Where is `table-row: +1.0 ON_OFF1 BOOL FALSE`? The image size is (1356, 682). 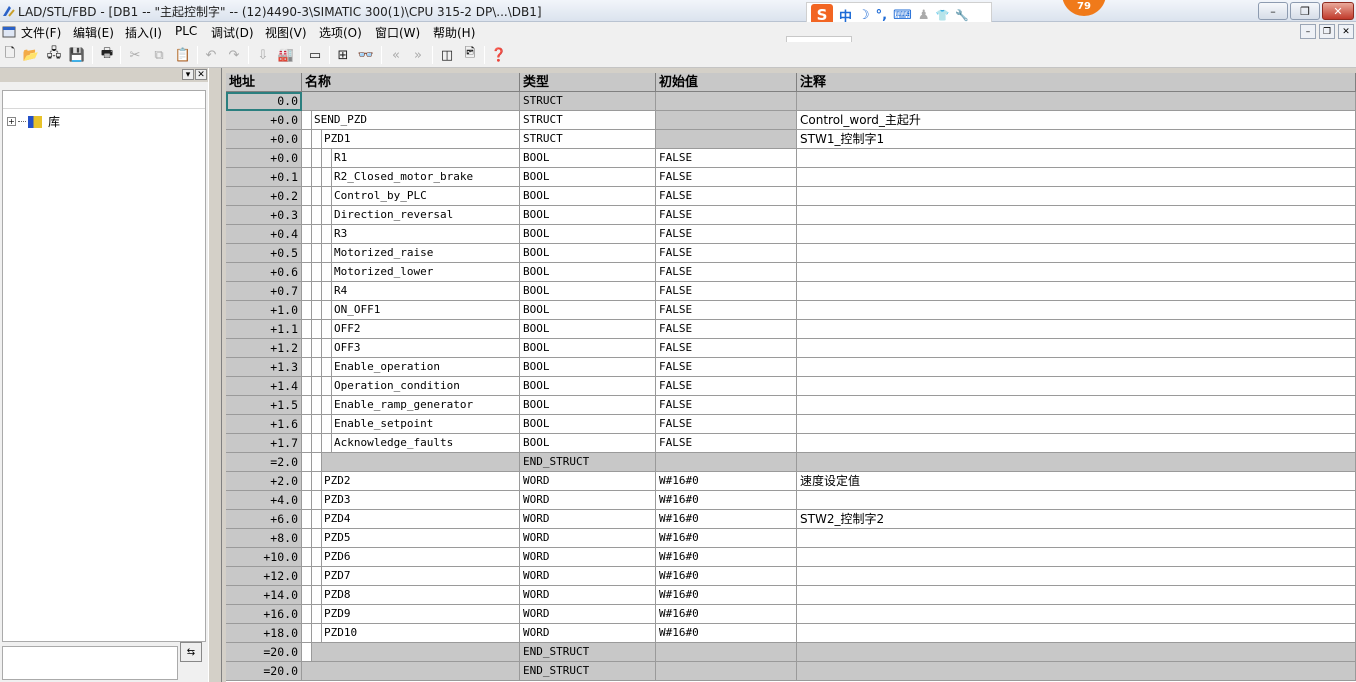
table-row: +1.0 ON_OFF1 BOOL FALSE is located at coordinates (791, 310).